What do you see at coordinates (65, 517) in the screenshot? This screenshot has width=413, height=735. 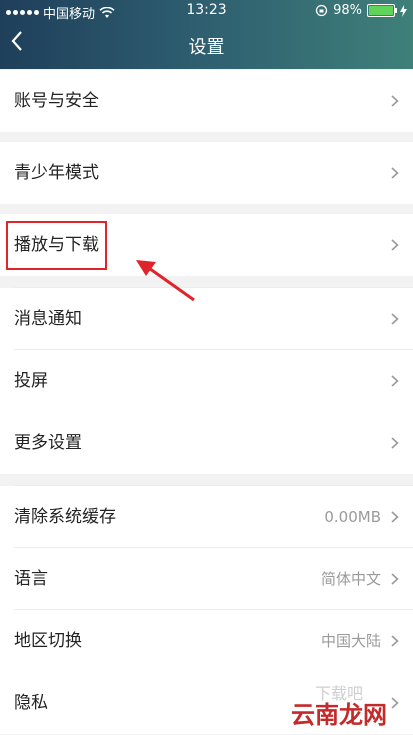 I see `settings-row-label: 清除系统缓存` at bounding box center [65, 517].